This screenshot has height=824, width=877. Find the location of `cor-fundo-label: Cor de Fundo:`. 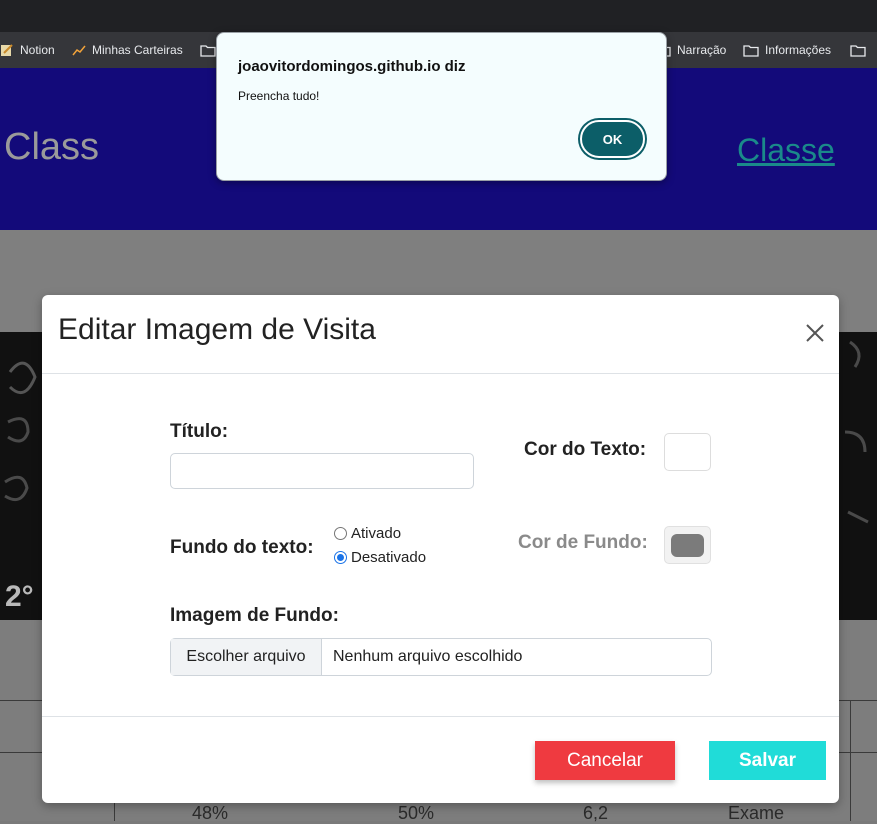

cor-fundo-label: Cor de Fundo: is located at coordinates (583, 542).